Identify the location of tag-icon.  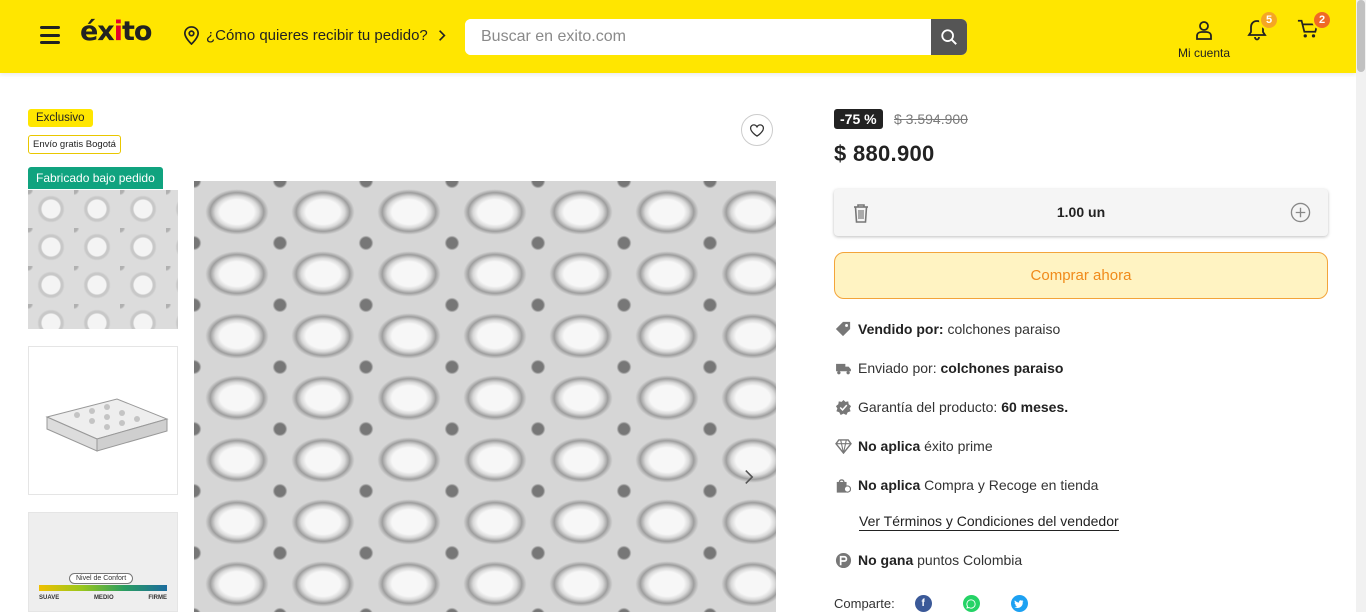
(843, 329).